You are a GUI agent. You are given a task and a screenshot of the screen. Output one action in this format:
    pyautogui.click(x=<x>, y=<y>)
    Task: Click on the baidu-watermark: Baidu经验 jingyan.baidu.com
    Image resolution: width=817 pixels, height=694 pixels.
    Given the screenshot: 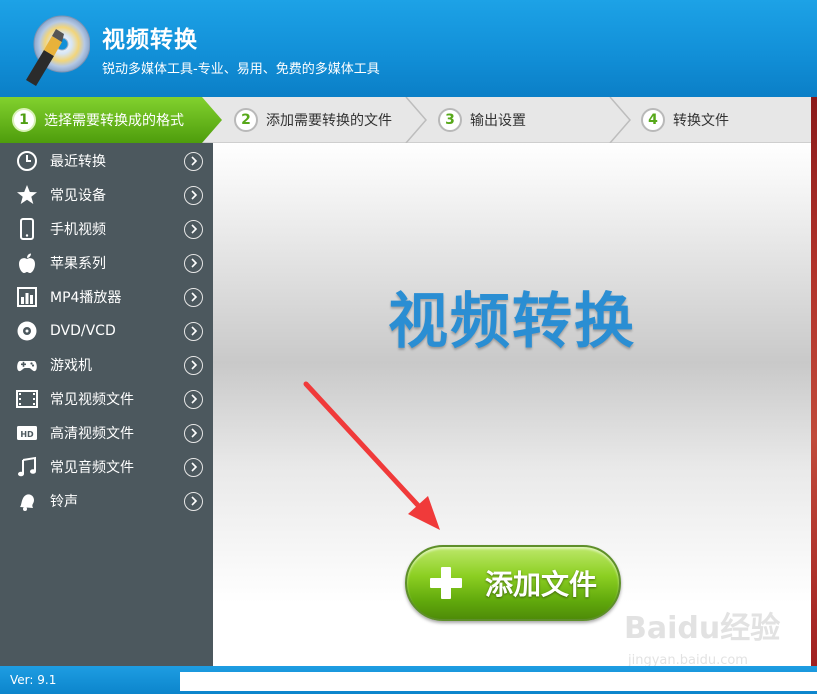 What is the action you would take?
    pyautogui.click(x=702, y=639)
    